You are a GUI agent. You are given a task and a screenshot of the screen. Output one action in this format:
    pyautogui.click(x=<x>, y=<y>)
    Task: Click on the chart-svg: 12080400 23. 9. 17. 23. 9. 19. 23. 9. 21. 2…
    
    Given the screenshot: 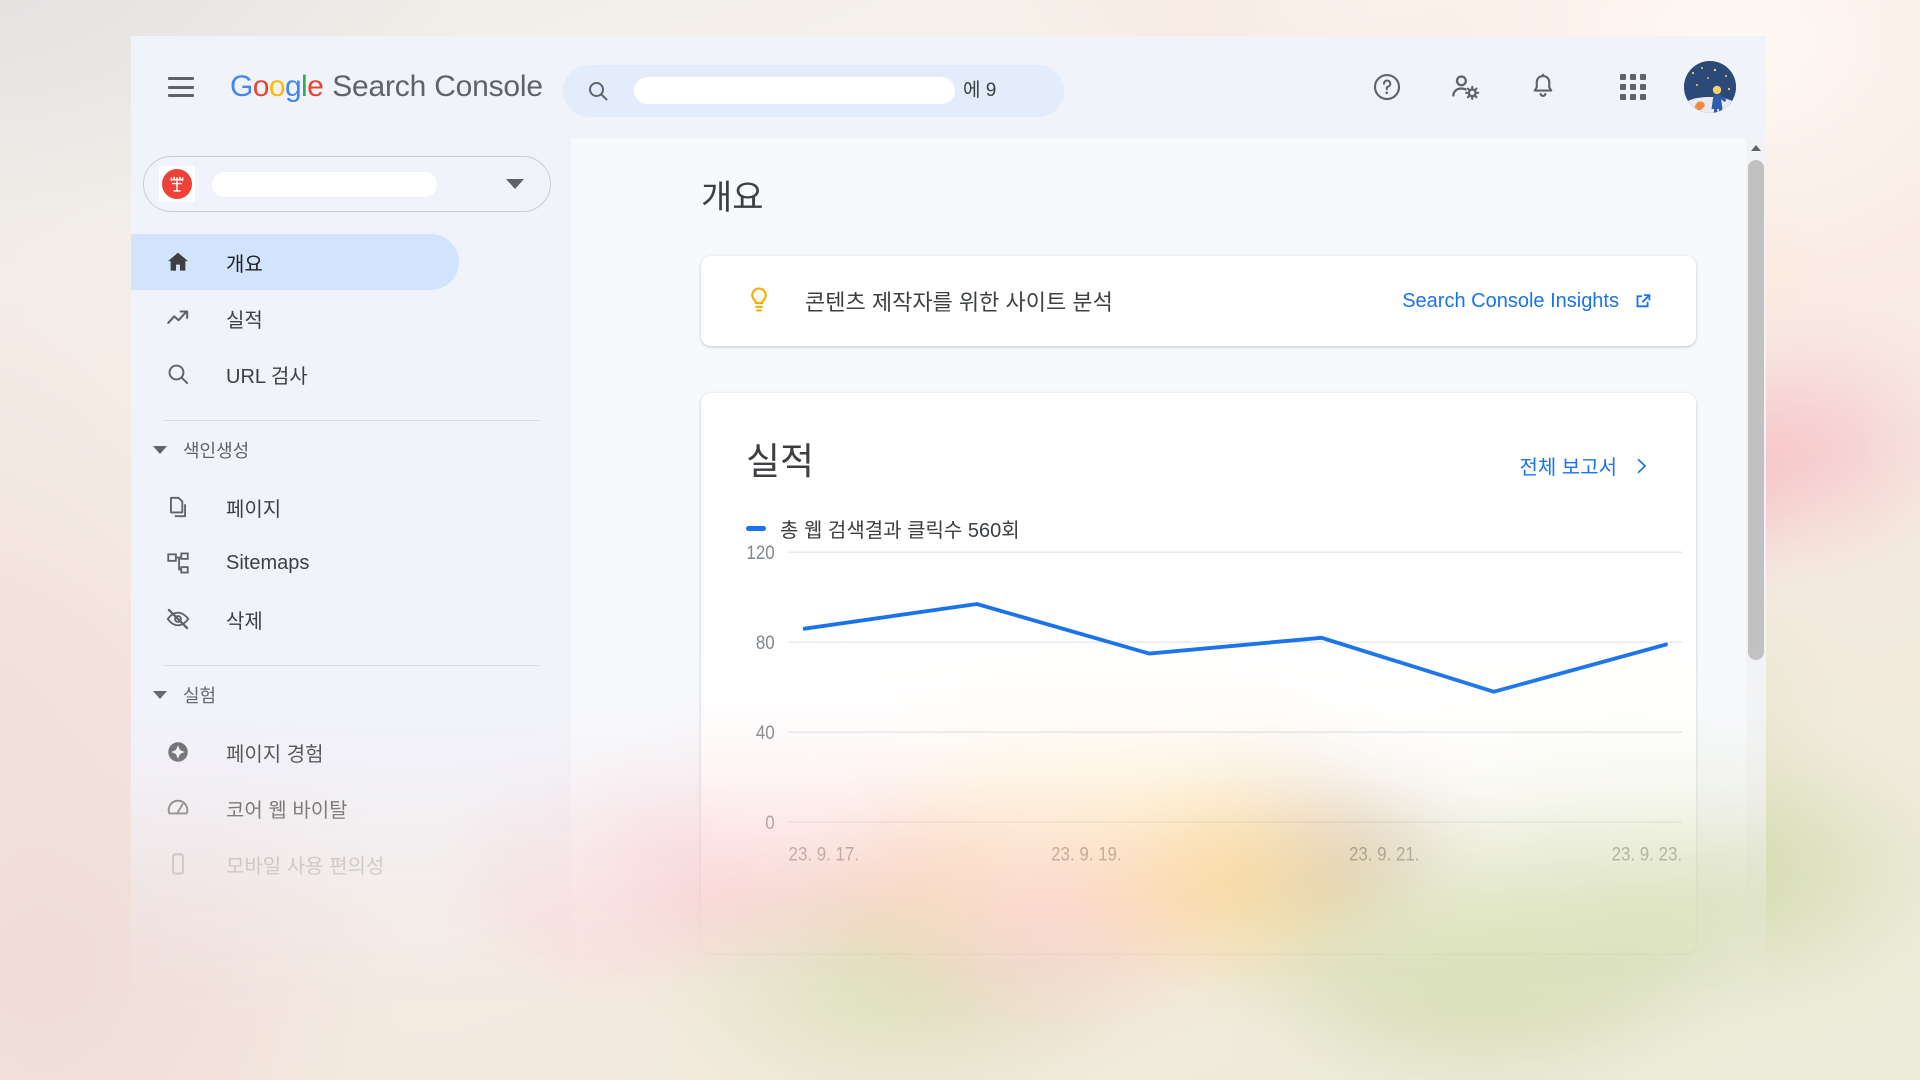 What is the action you would take?
    pyautogui.click(x=1214, y=703)
    